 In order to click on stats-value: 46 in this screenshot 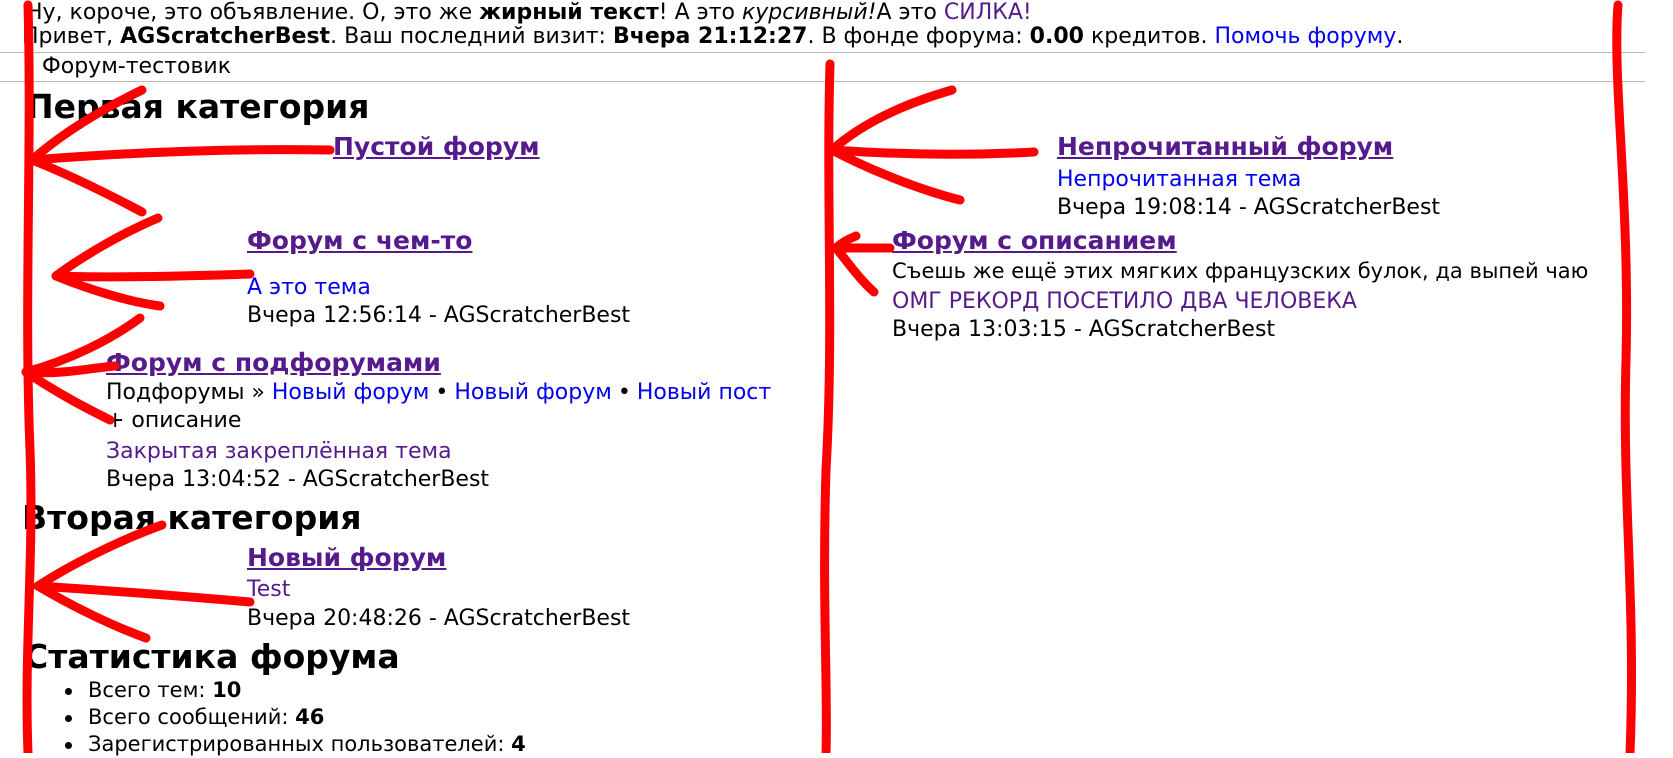, I will do `click(310, 717)`.